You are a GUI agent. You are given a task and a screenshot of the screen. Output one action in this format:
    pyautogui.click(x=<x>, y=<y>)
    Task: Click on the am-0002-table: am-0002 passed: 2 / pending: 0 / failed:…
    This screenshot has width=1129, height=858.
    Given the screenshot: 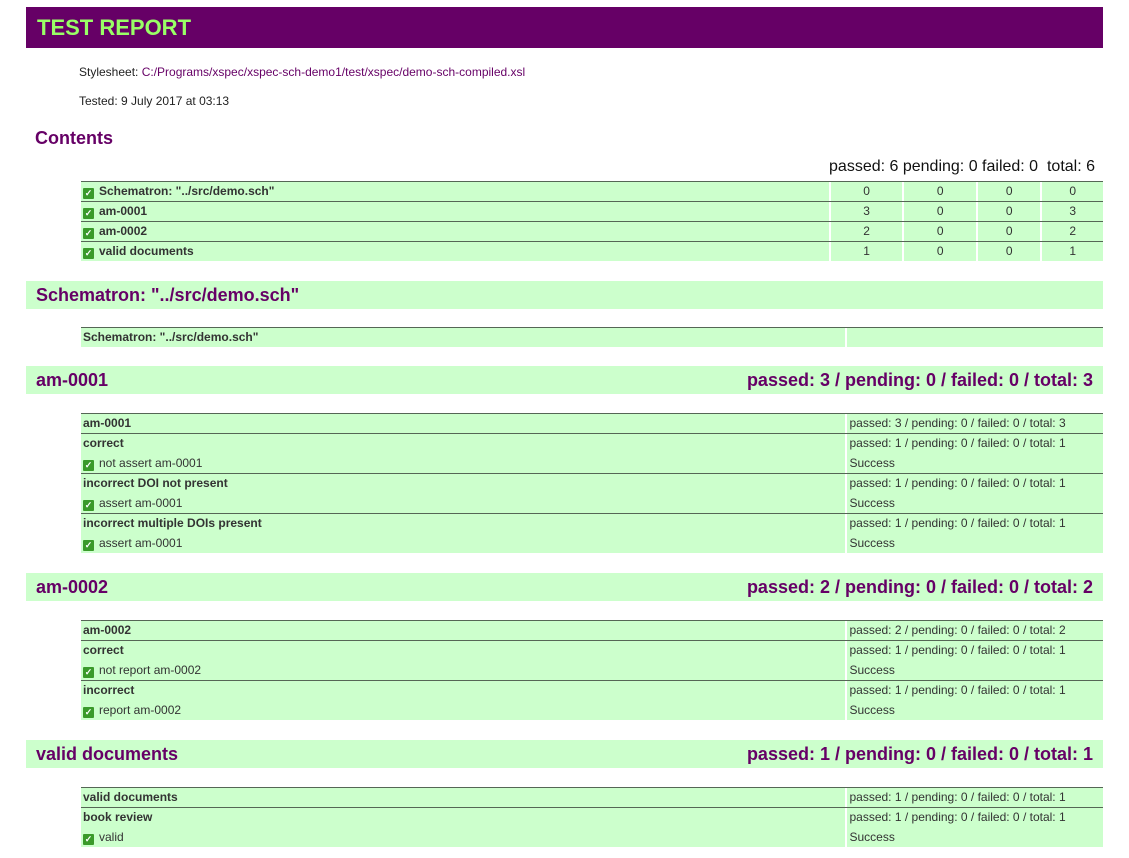 What is the action you would take?
    pyautogui.click(x=592, y=670)
    